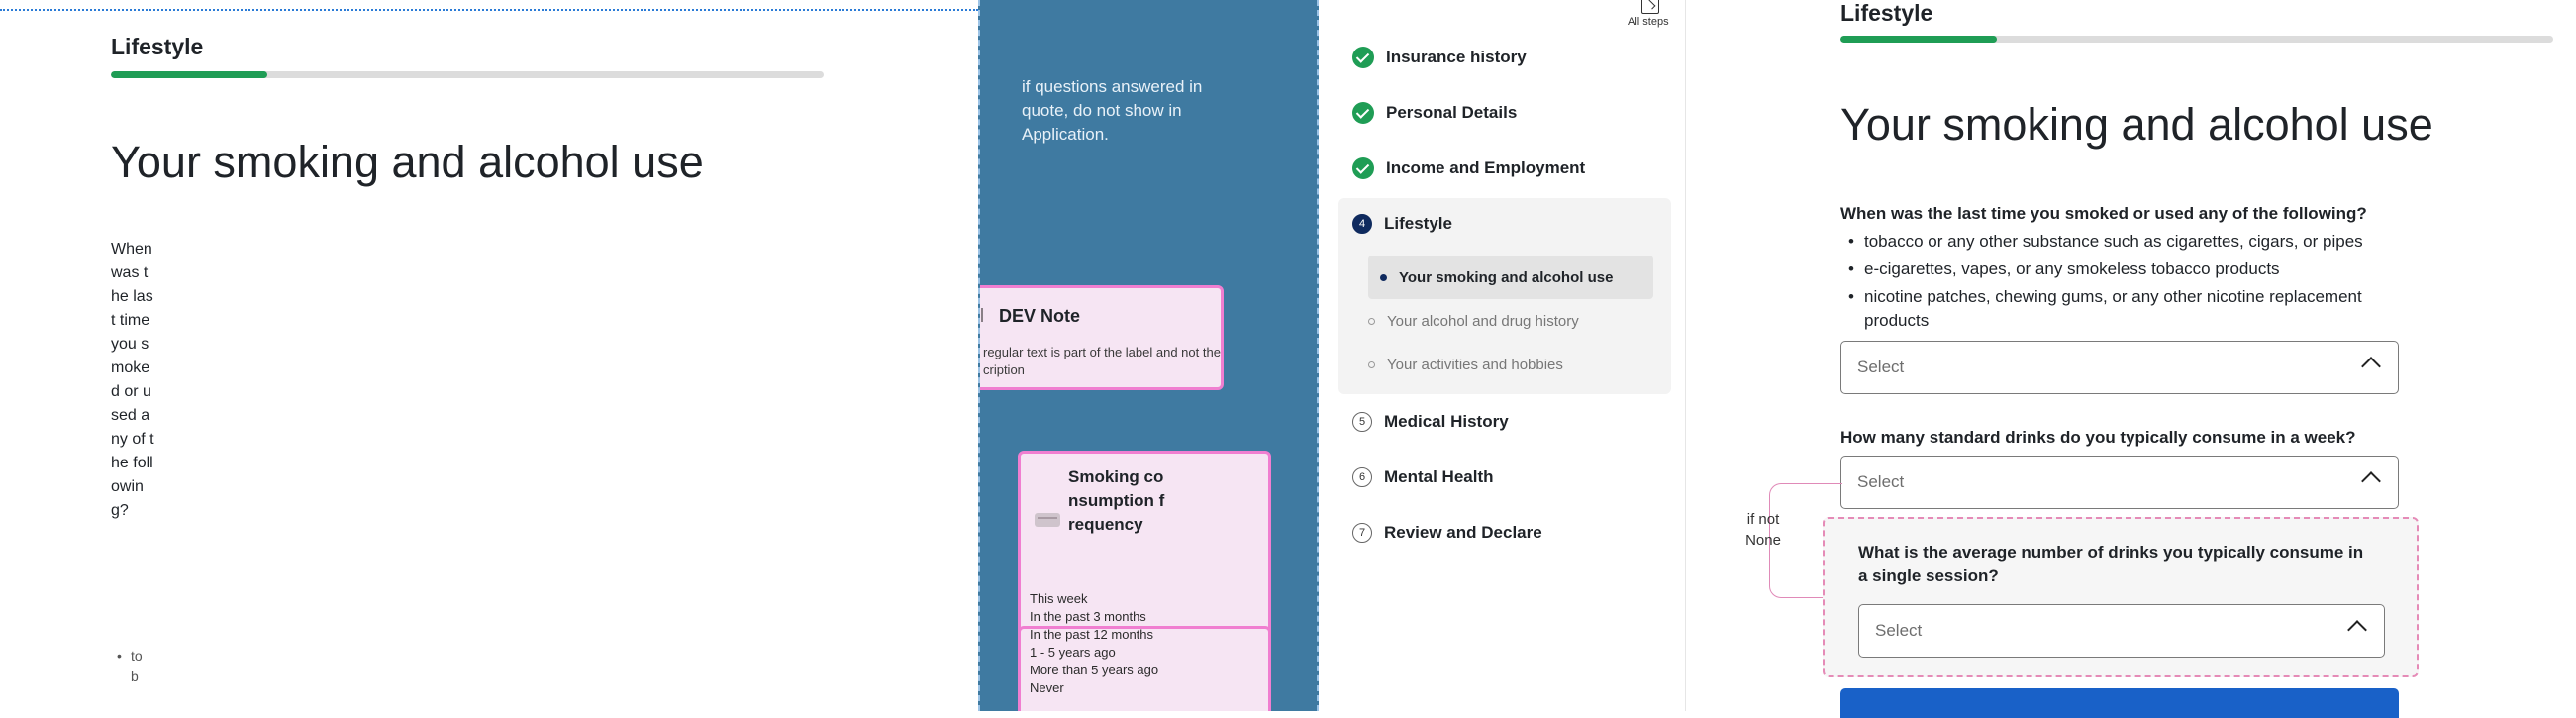 The height and width of the screenshot is (718, 2576). What do you see at coordinates (1362, 422) in the screenshot?
I see `step-number: 5` at bounding box center [1362, 422].